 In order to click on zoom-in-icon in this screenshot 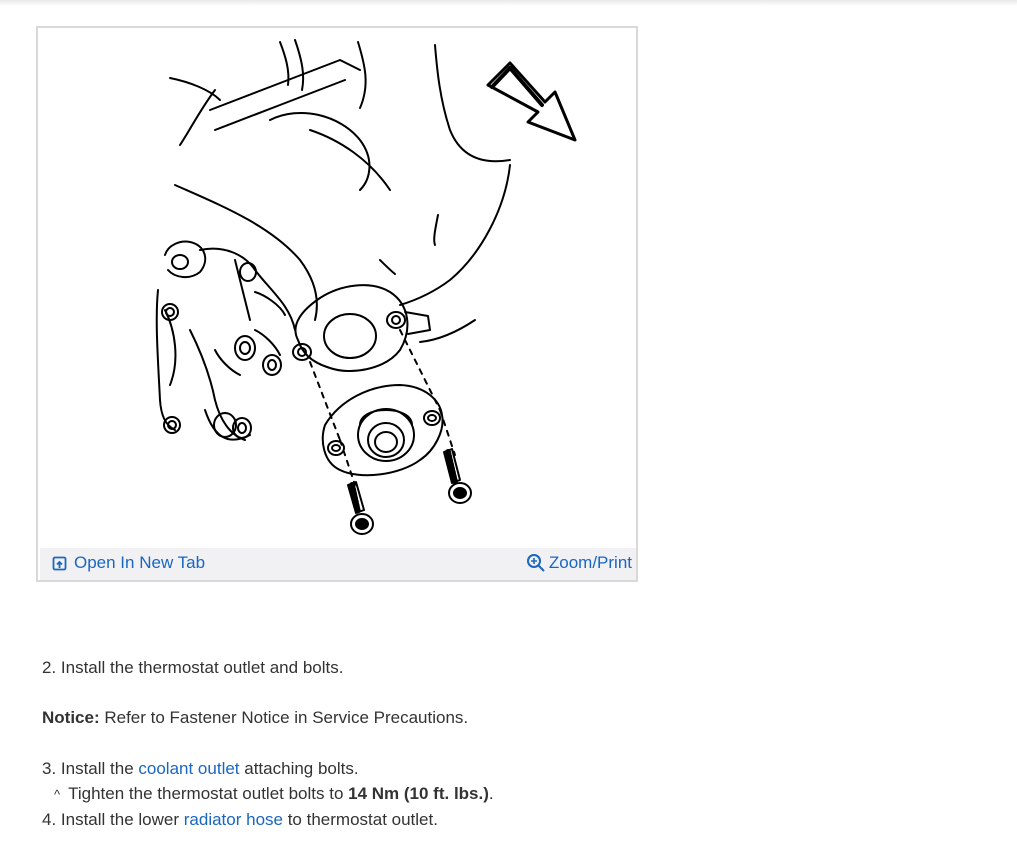, I will do `click(536, 563)`.